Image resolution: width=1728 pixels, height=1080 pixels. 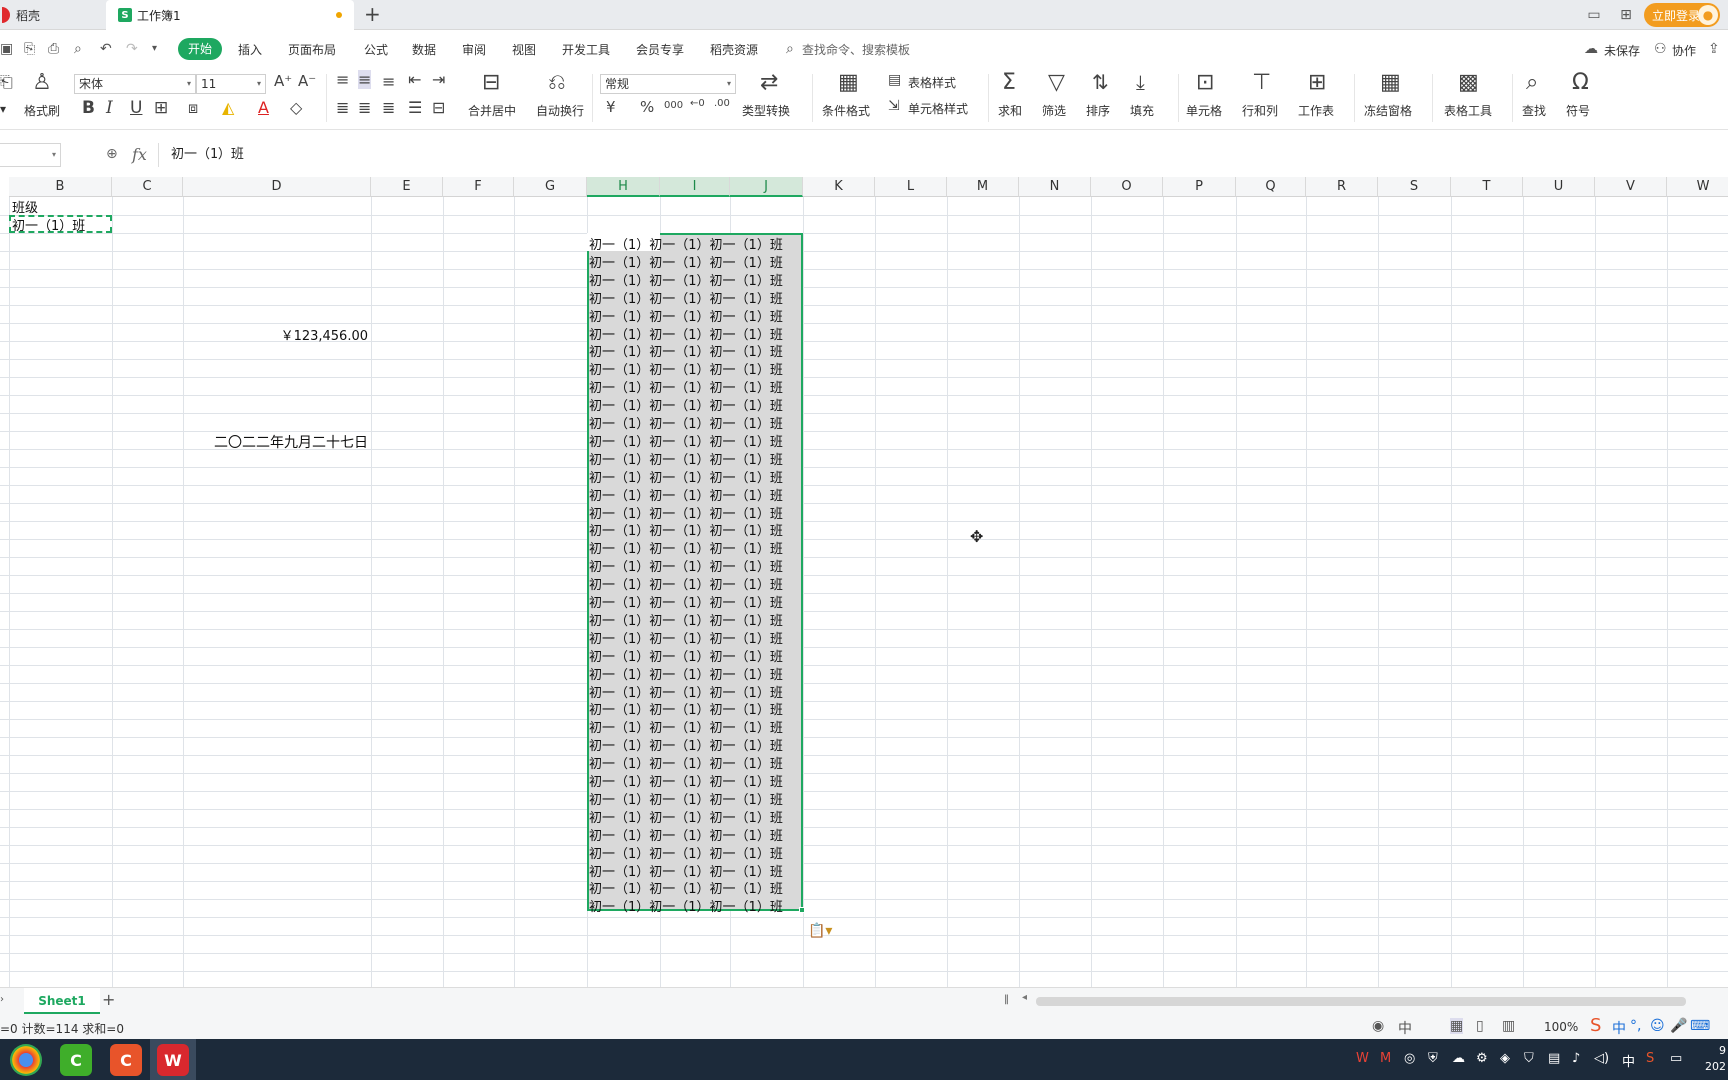 What do you see at coordinates (6, 82) in the screenshot?
I see `paste-icon: ⎗` at bounding box center [6, 82].